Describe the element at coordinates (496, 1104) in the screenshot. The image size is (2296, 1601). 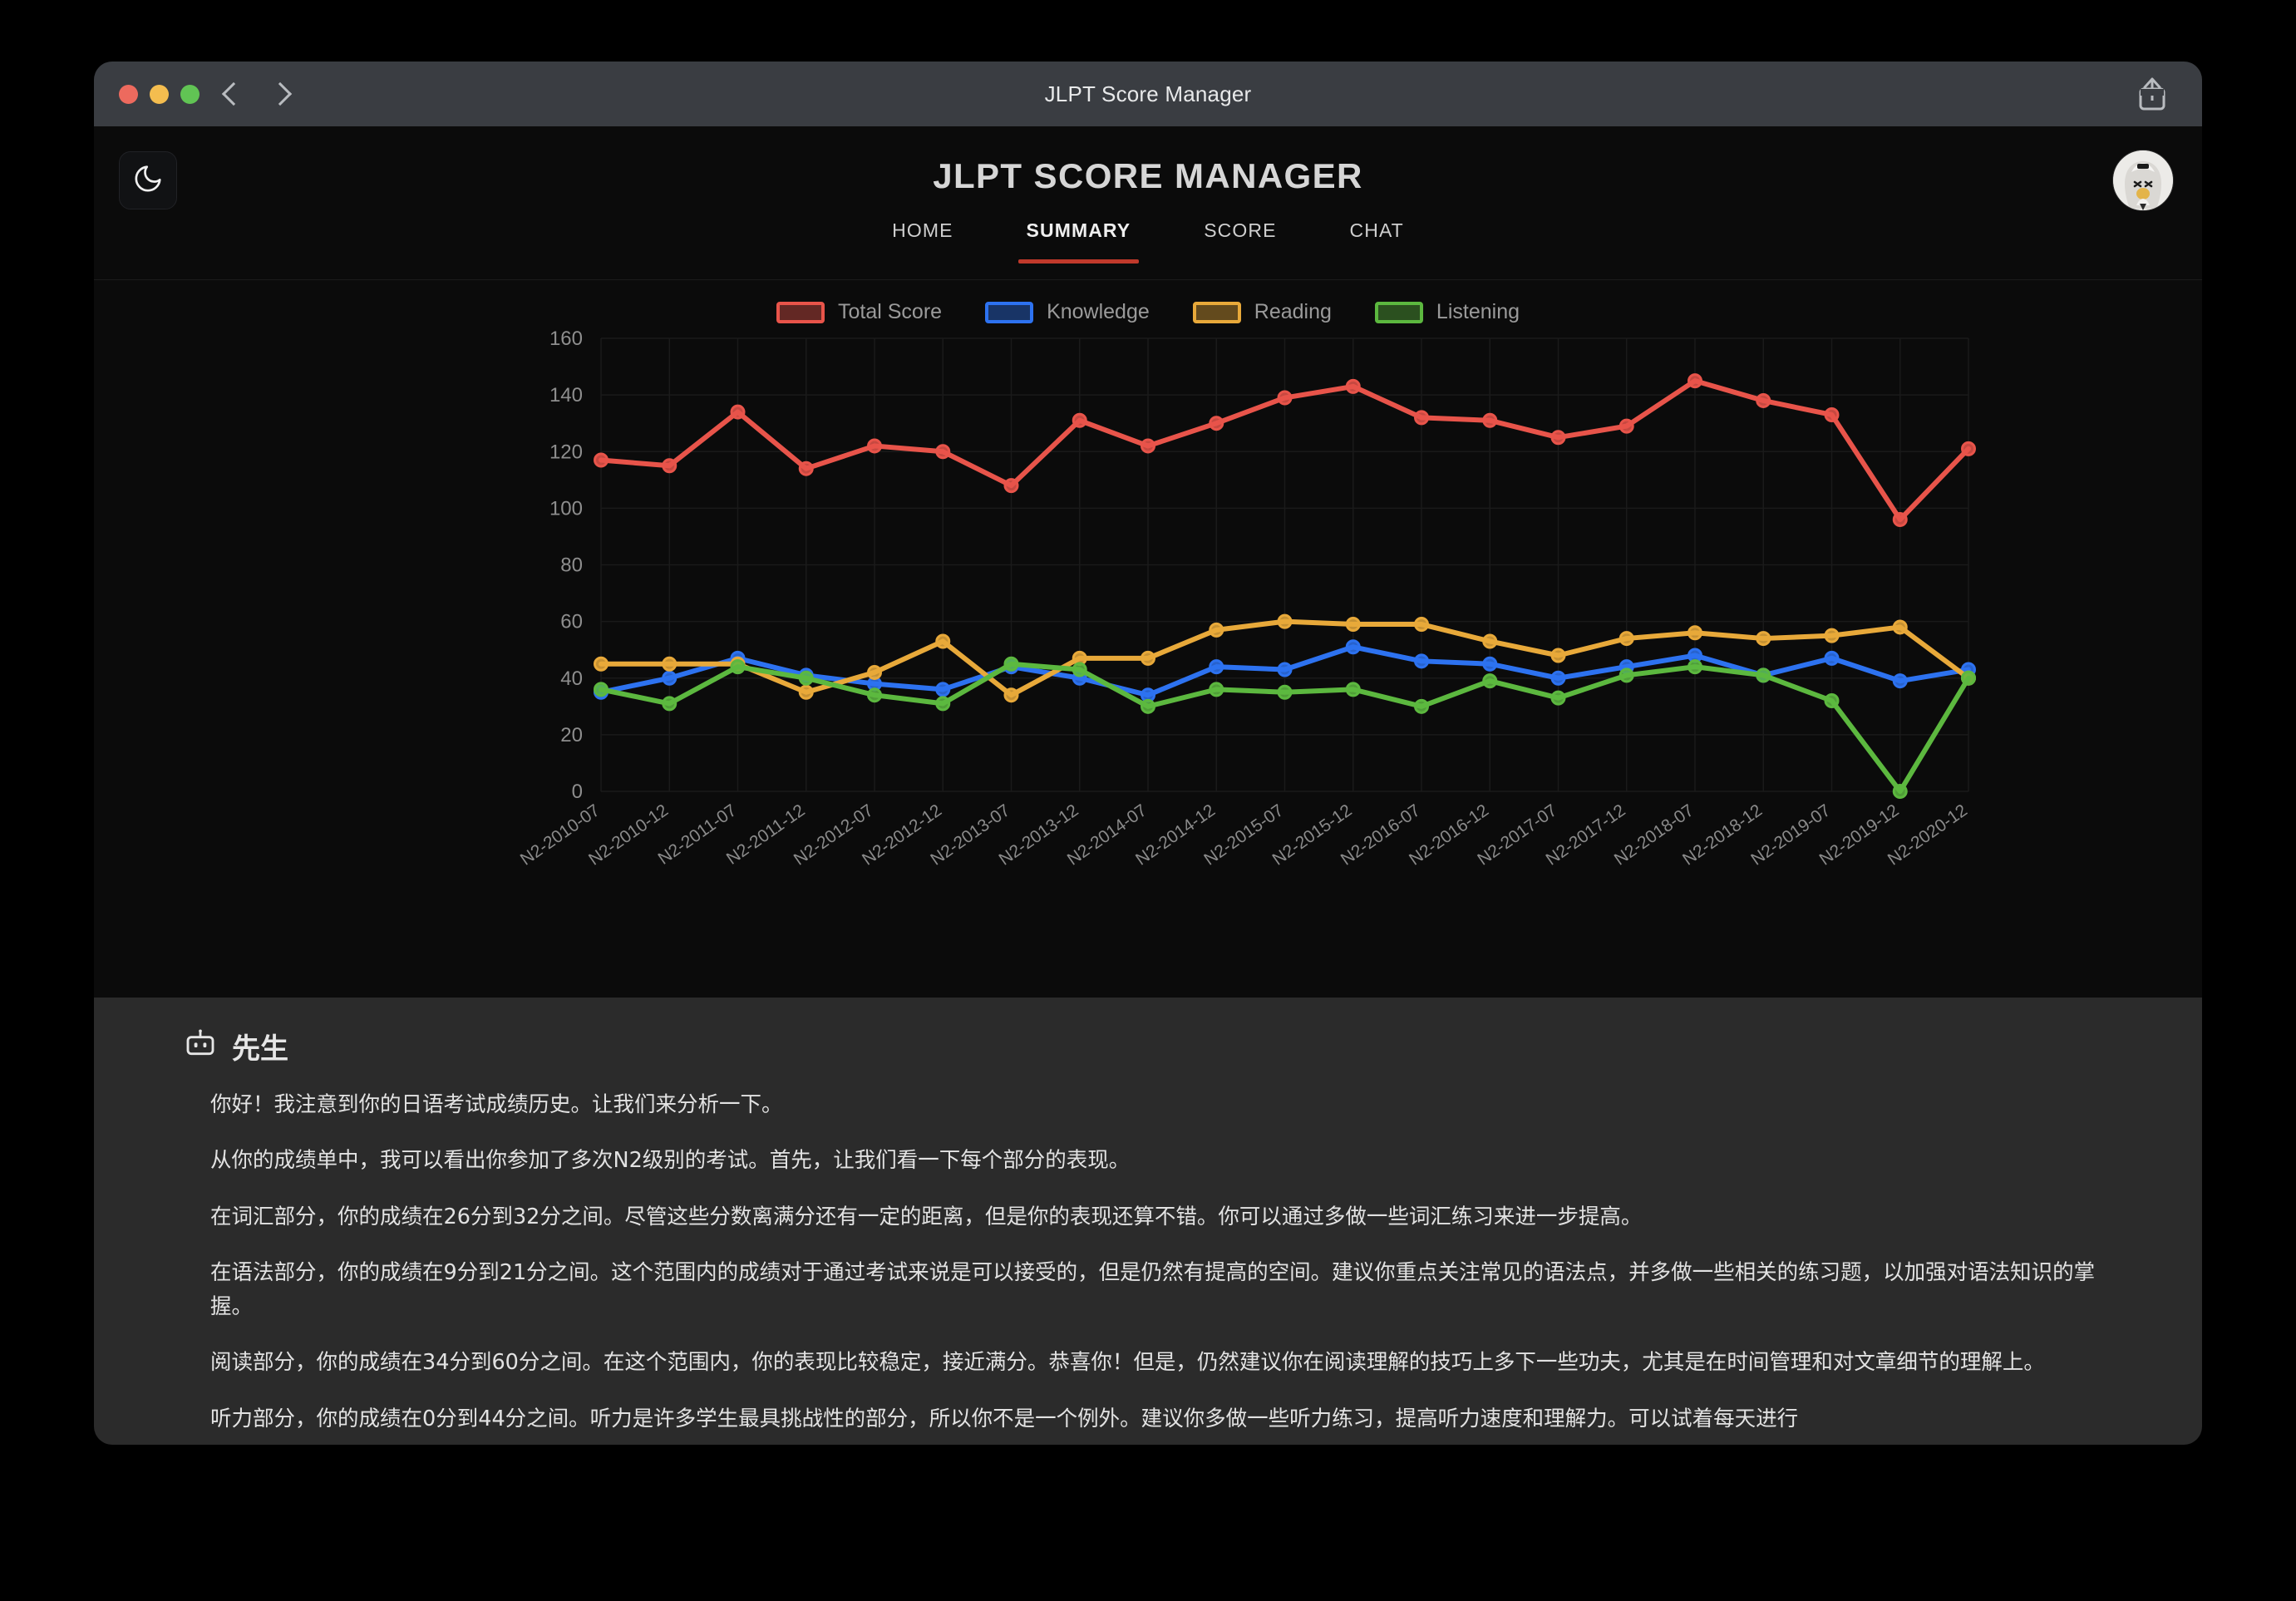
I see `chat-message: 你好！我注意到你的日语考试成绩历史。让我们来分析一下。` at that location.